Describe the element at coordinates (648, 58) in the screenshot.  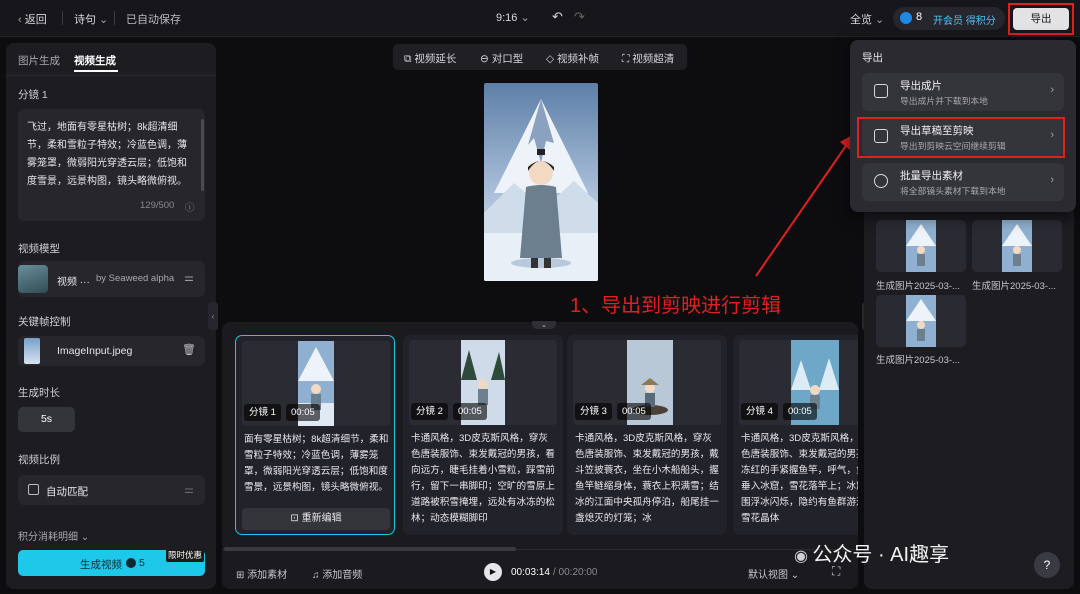
I see `tool-video-upscale: ⛶ 视频超清` at that location.